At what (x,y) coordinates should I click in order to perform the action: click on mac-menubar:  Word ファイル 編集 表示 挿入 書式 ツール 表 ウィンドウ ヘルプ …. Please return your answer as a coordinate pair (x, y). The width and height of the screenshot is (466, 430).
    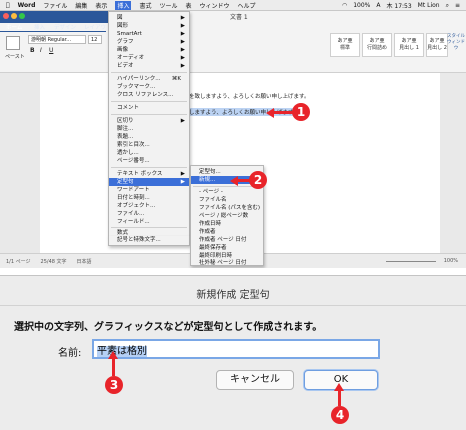
    Looking at the image, I should click on (233, 5).